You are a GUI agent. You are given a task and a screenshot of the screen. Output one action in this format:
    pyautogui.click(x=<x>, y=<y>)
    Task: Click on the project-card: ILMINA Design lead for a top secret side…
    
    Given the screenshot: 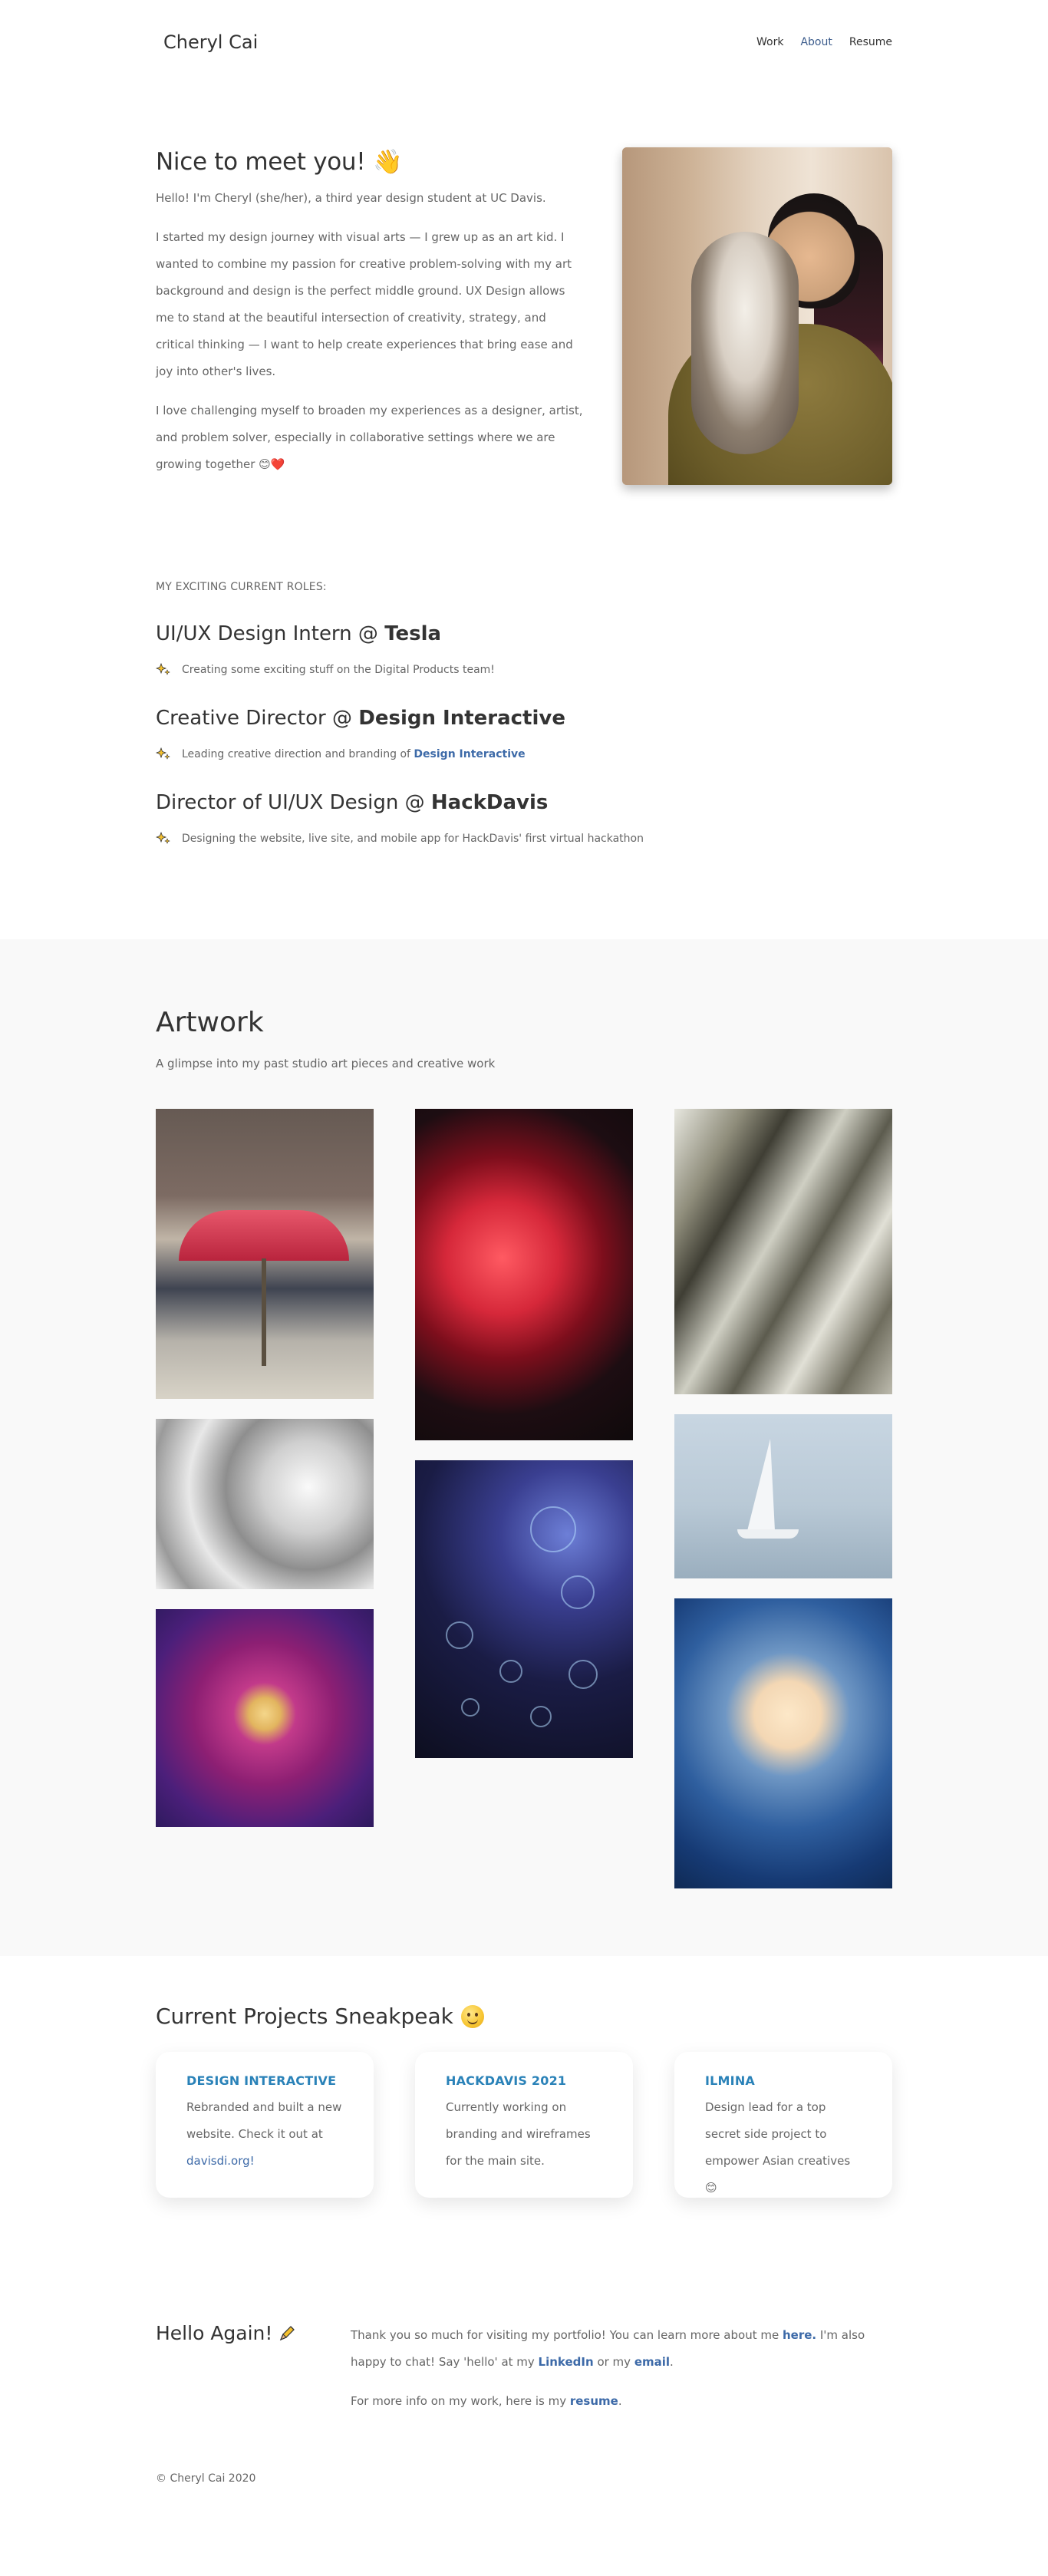 What is the action you would take?
    pyautogui.click(x=783, y=2125)
    